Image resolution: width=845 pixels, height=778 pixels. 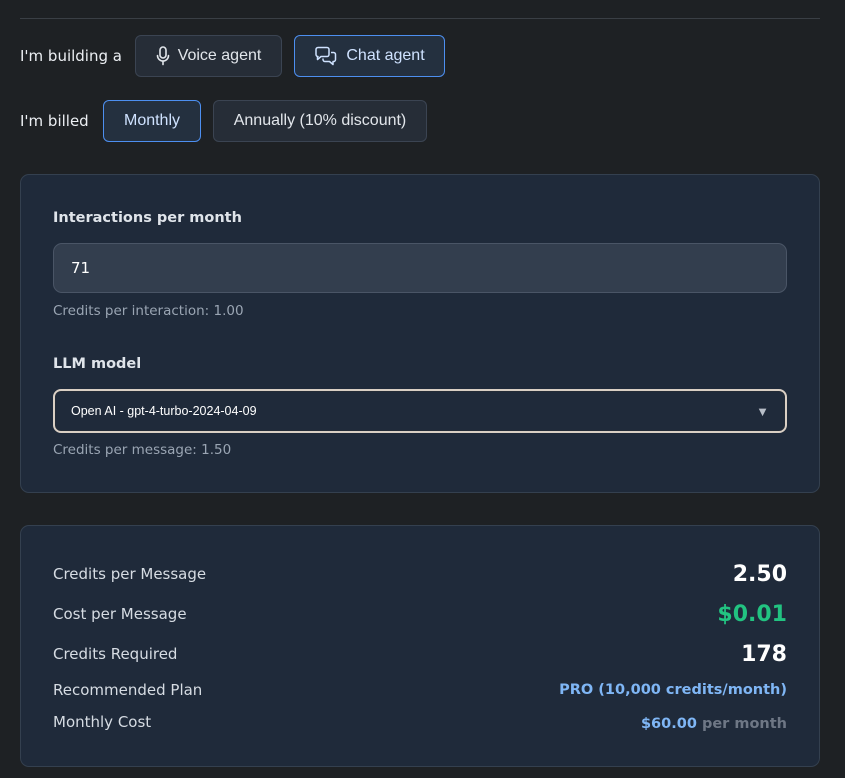 What do you see at coordinates (148, 311) in the screenshot?
I see `credits-per-interaction-hint: Credits per interaction: 1.00` at bounding box center [148, 311].